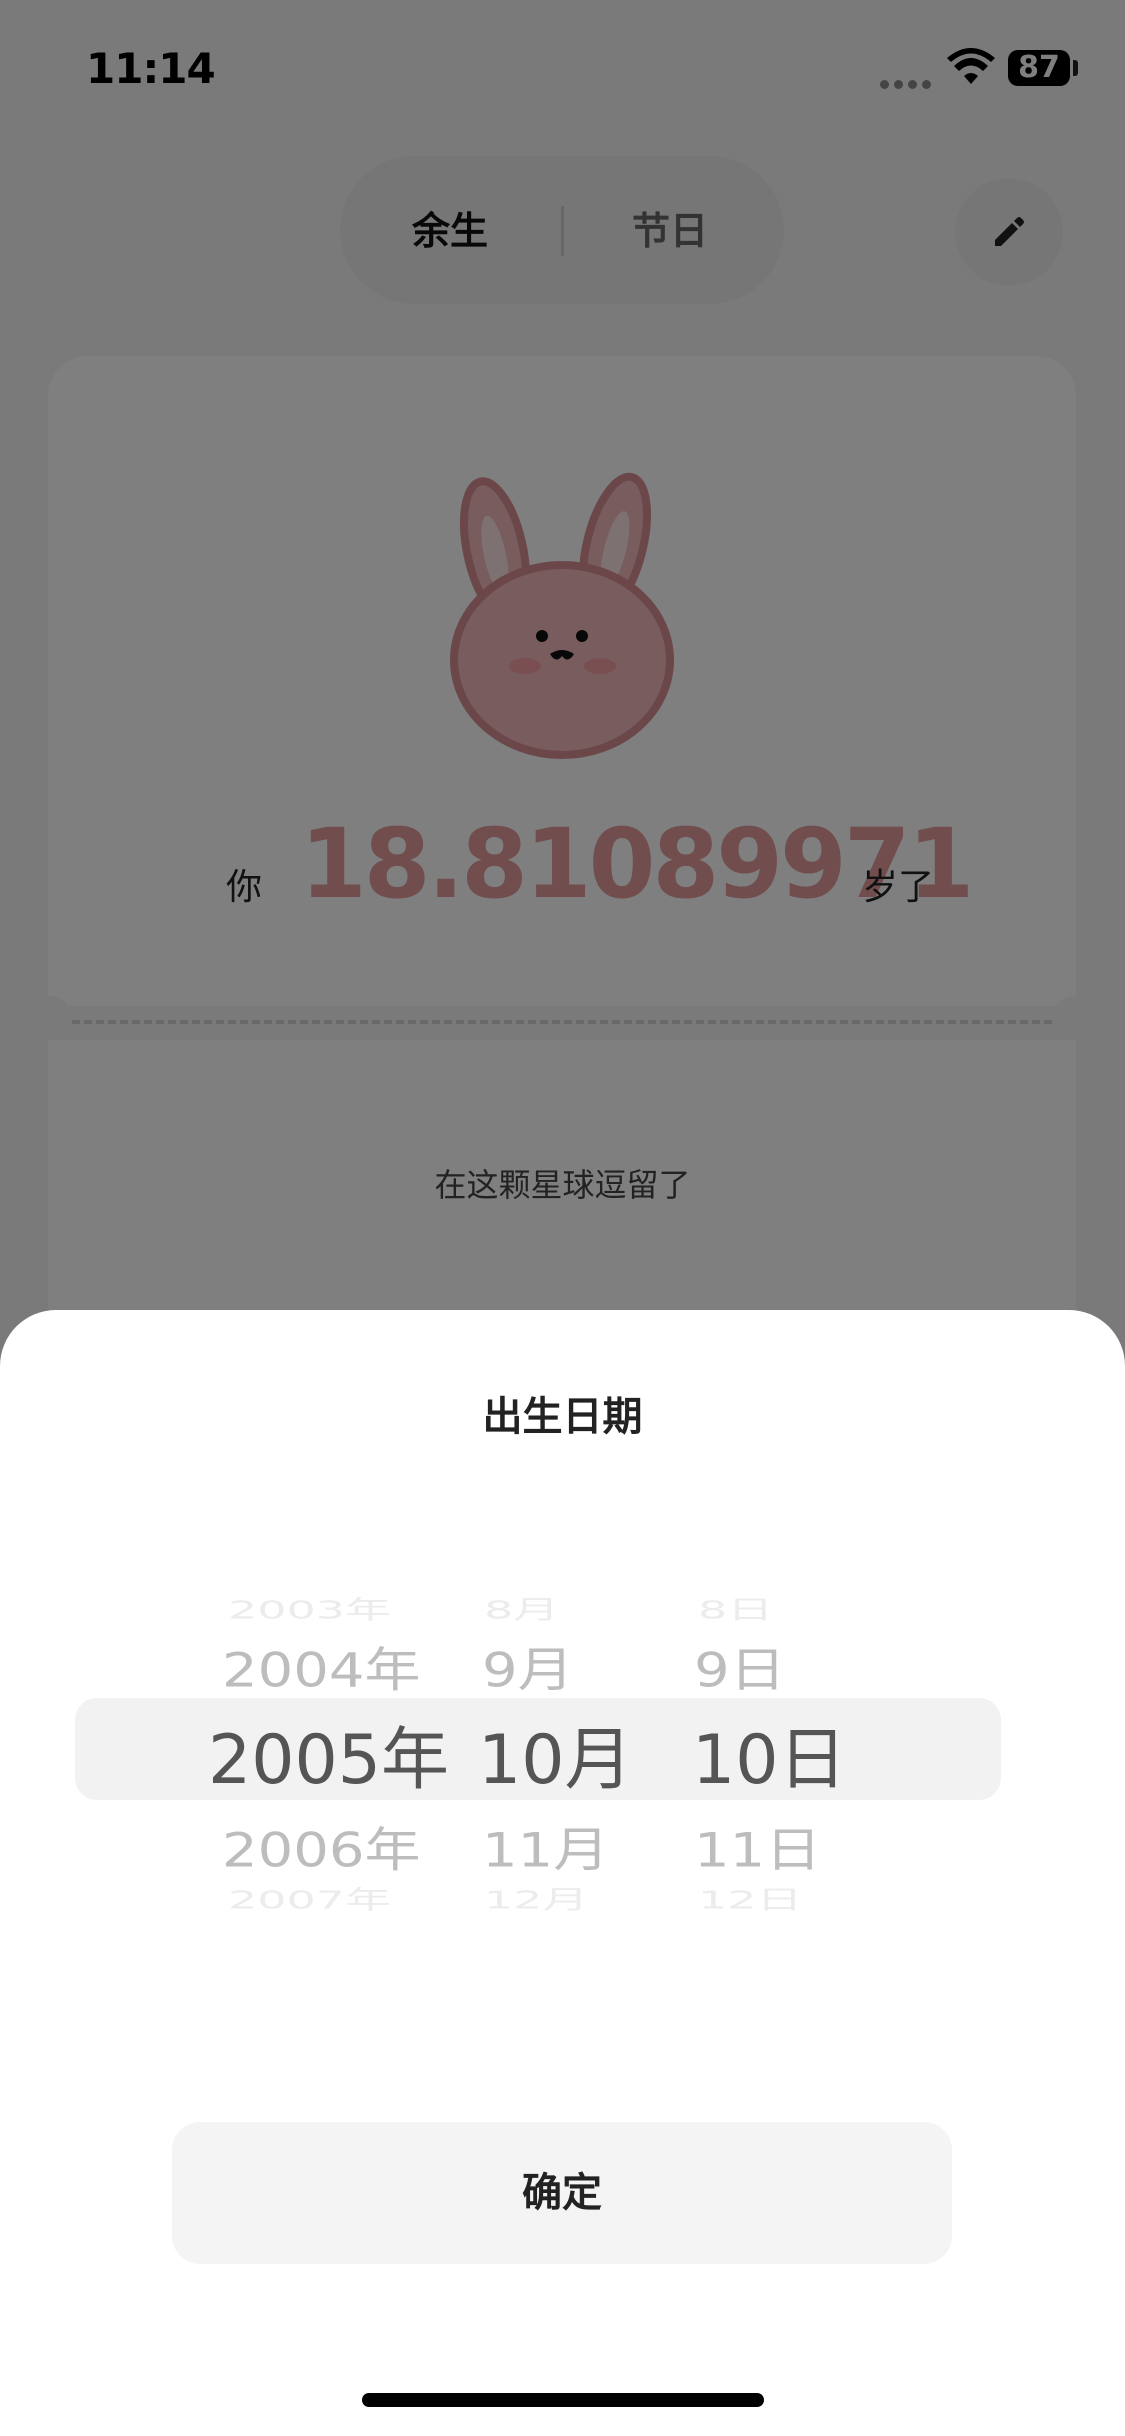 The image size is (1125, 2436). I want to click on month-option: 8月, so click(521, 1608).